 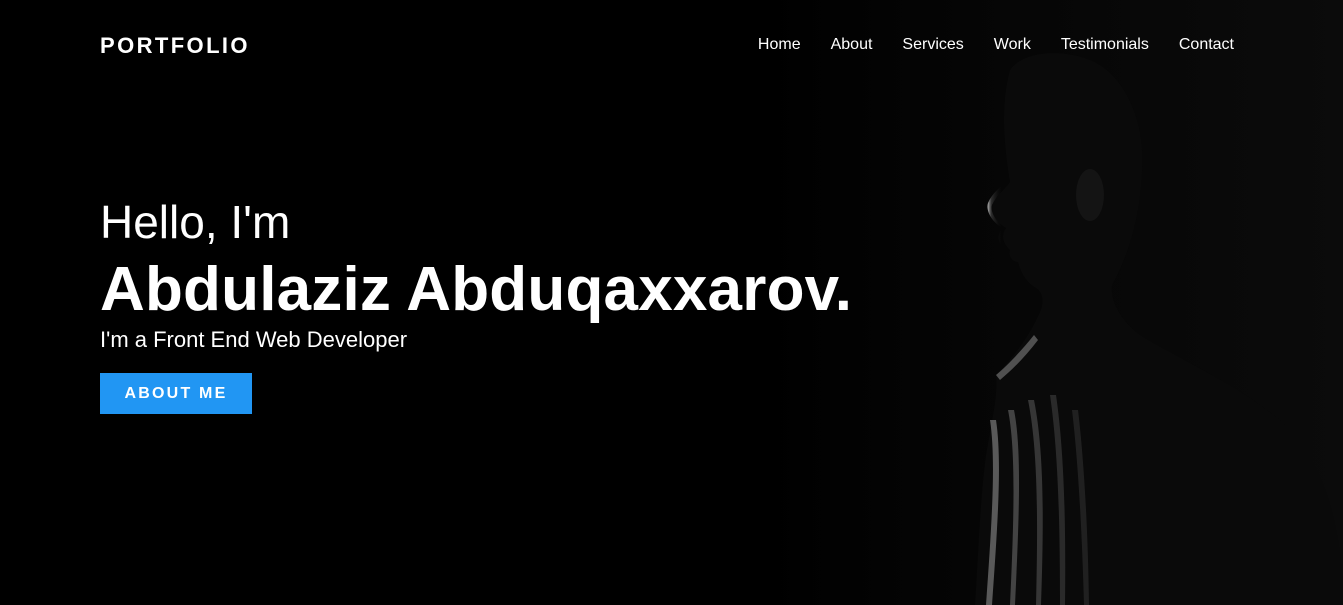 I want to click on hero-name: Abdulaziz Abduqaxxarov., so click(x=476, y=289).